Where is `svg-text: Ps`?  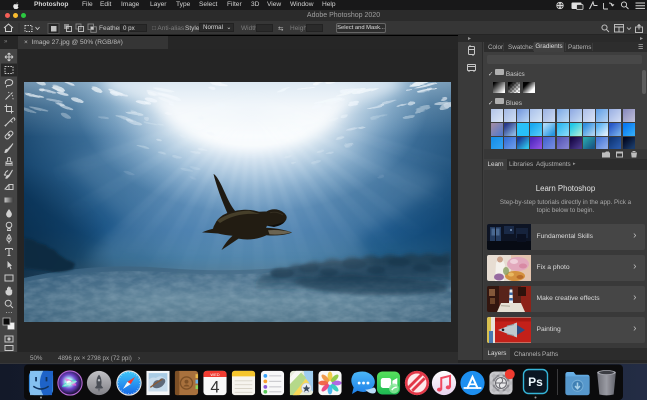 svg-text: Ps is located at coordinates (535, 382).